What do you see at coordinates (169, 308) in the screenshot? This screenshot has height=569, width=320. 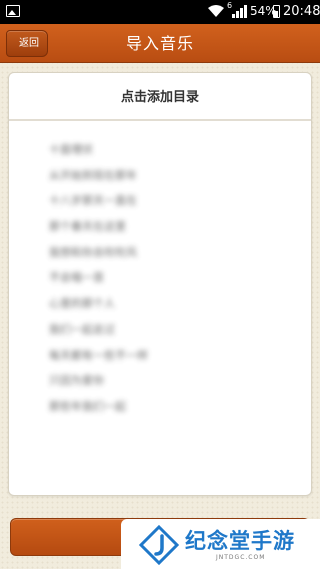 I see `list-item: 心里的那个人` at bounding box center [169, 308].